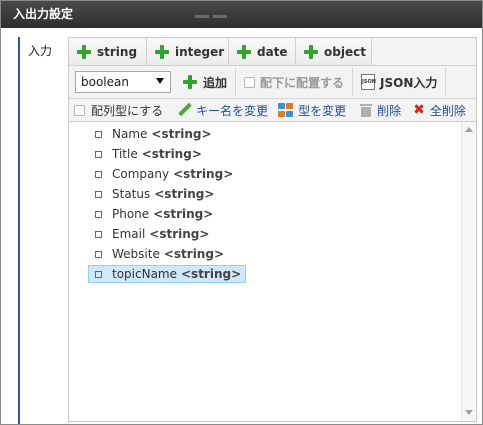  I want to click on input-field-label: 入力, so click(40, 51).